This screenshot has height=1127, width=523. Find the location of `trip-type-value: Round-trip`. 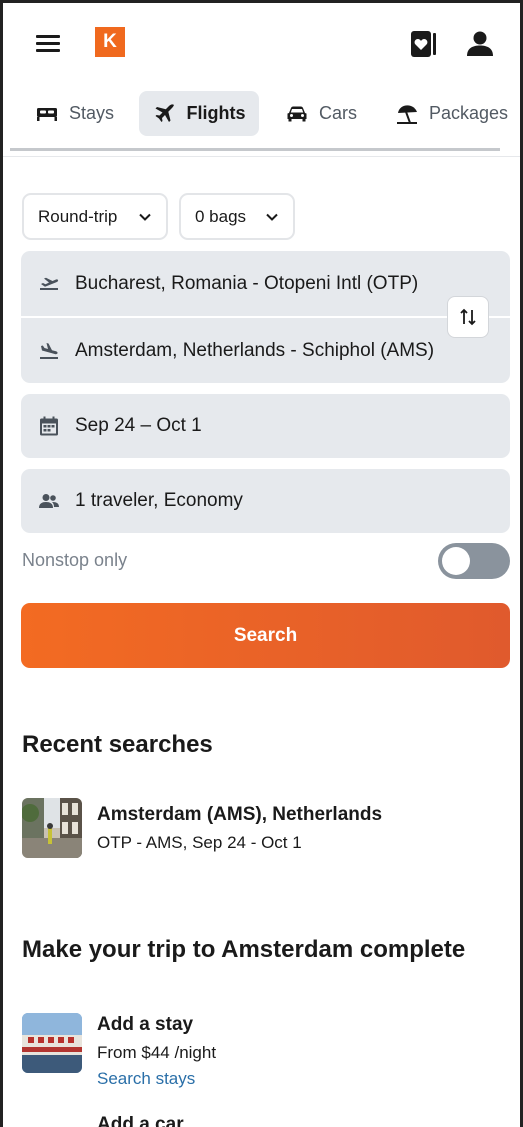

trip-type-value: Round-trip is located at coordinates (78, 216).